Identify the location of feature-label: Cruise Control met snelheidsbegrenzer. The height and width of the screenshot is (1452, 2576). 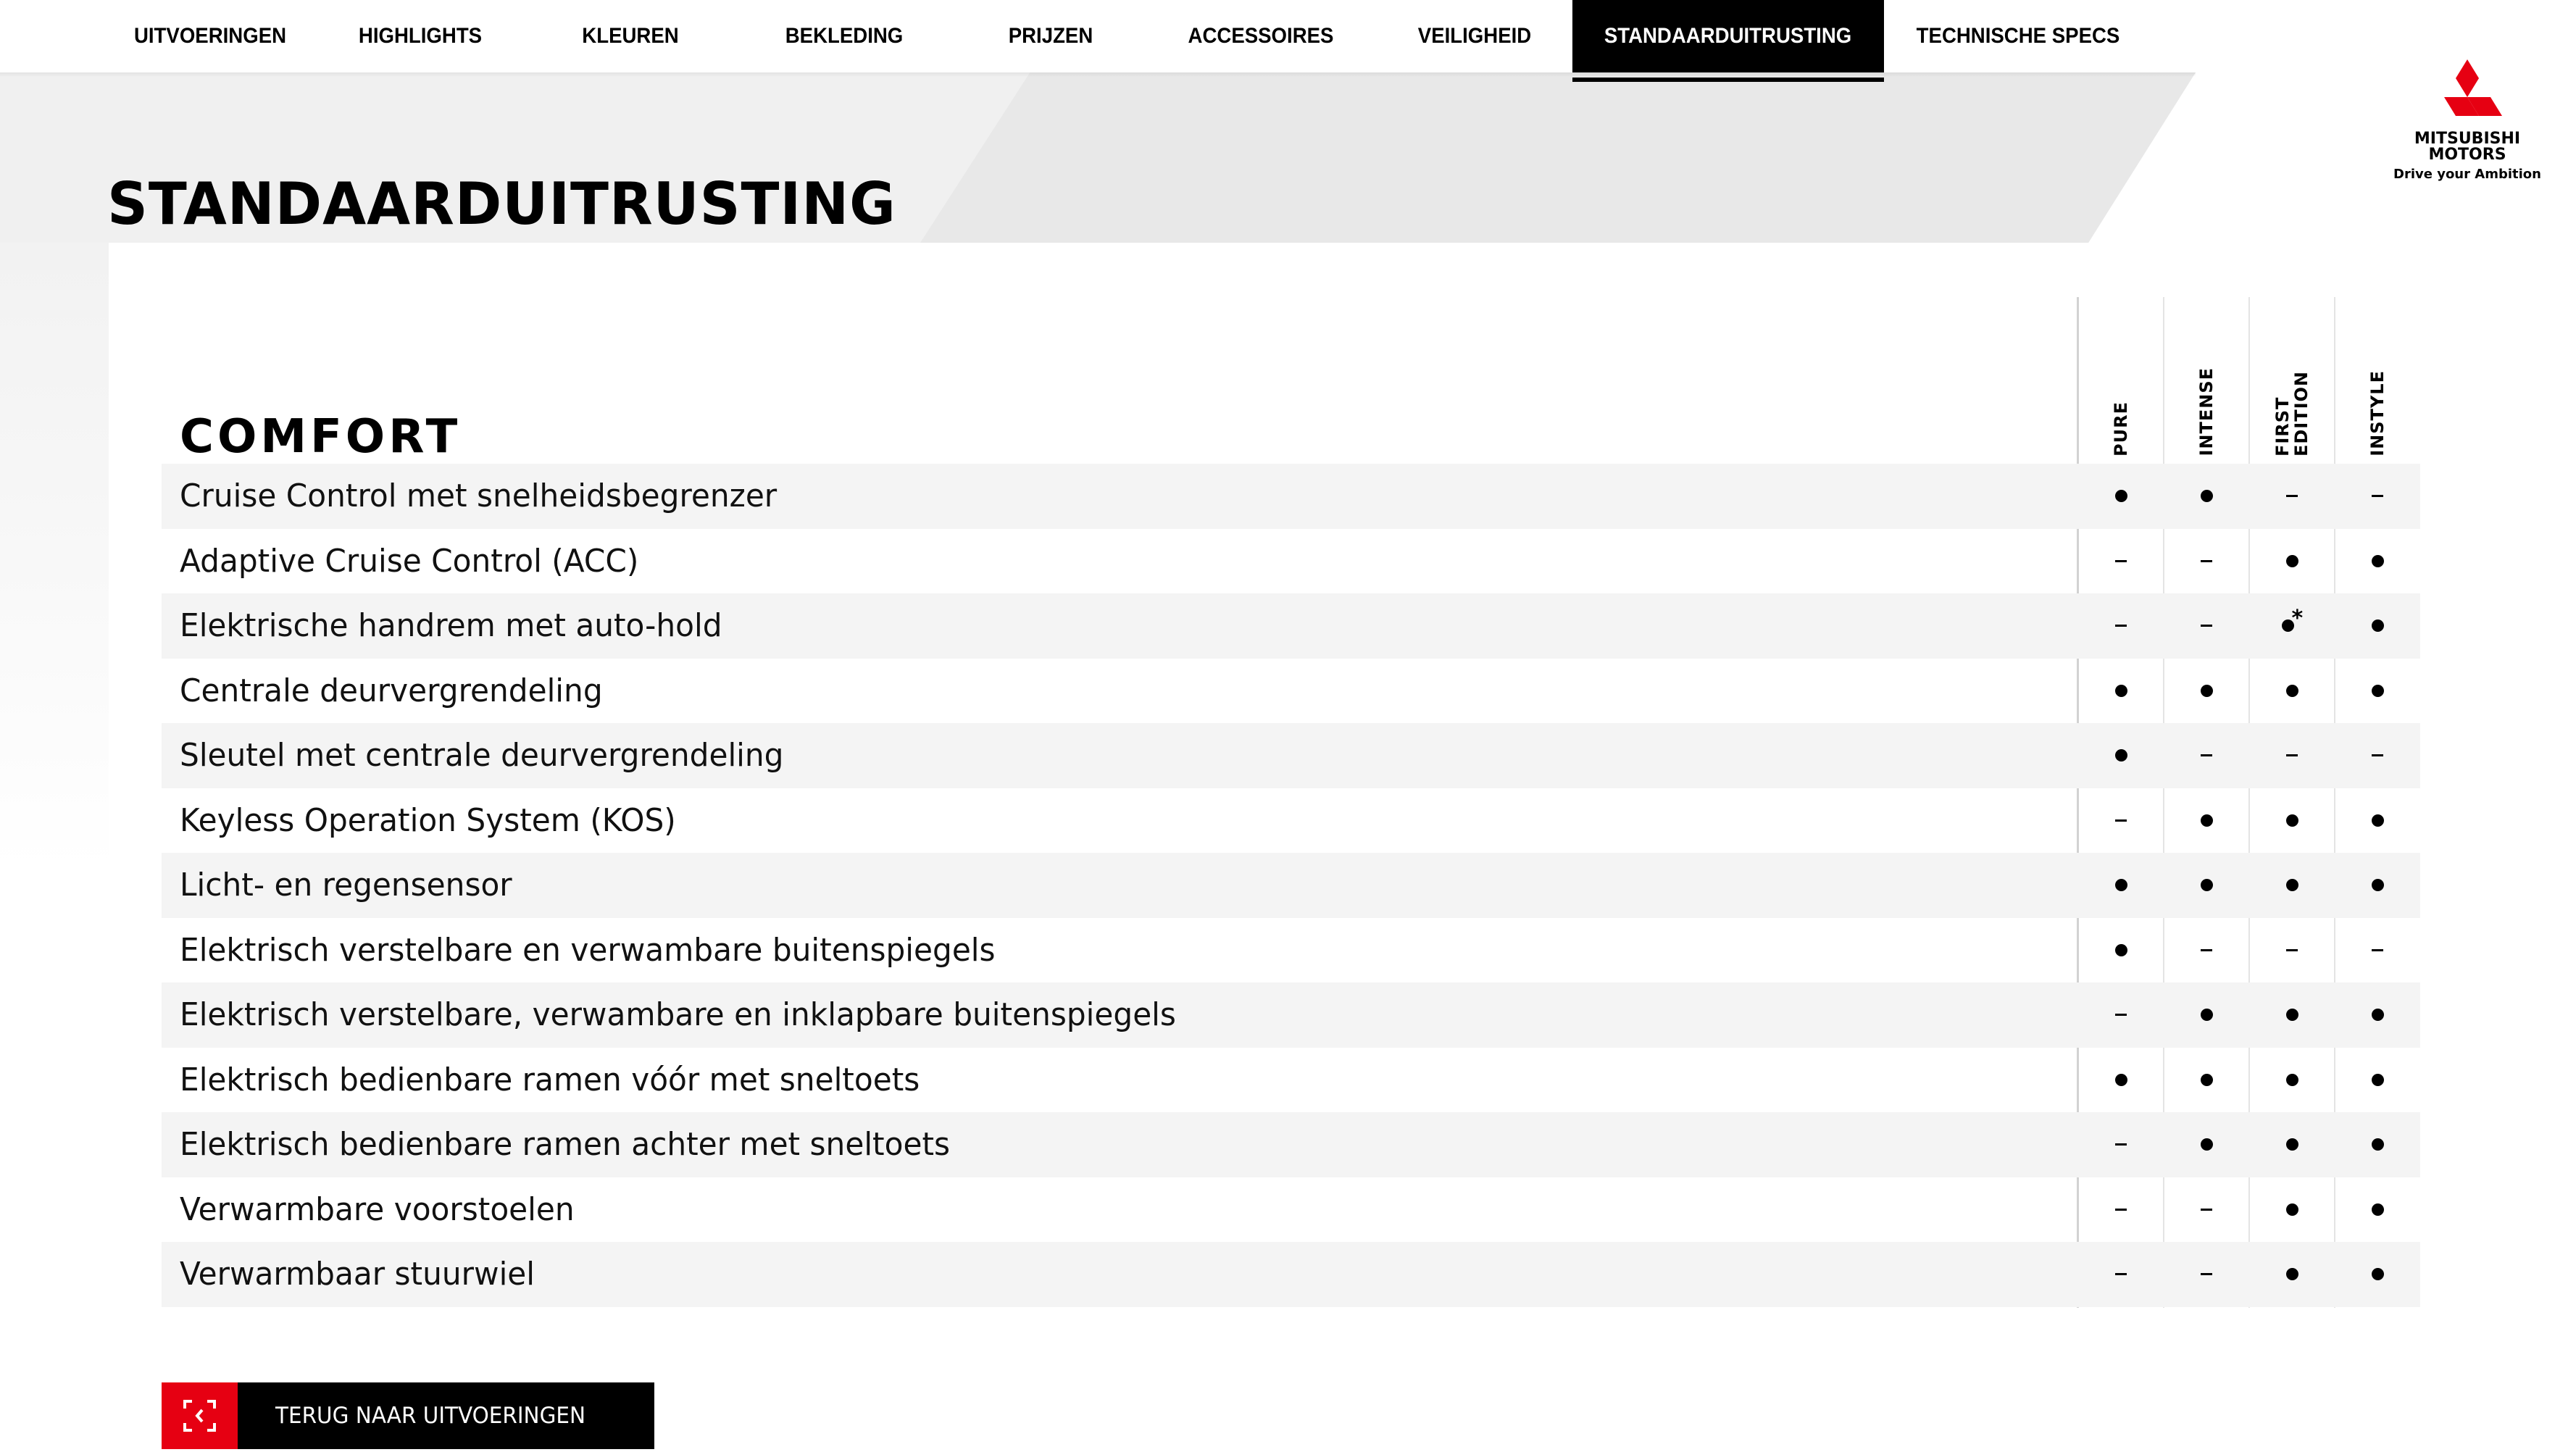
(479, 496).